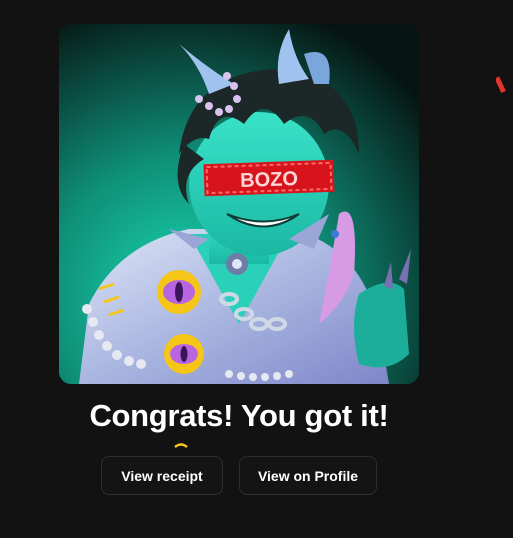 Image resolution: width=513 pixels, height=538 pixels. Describe the element at coordinates (162, 475) in the screenshot. I see `view-receipt-button: View receipt` at that location.